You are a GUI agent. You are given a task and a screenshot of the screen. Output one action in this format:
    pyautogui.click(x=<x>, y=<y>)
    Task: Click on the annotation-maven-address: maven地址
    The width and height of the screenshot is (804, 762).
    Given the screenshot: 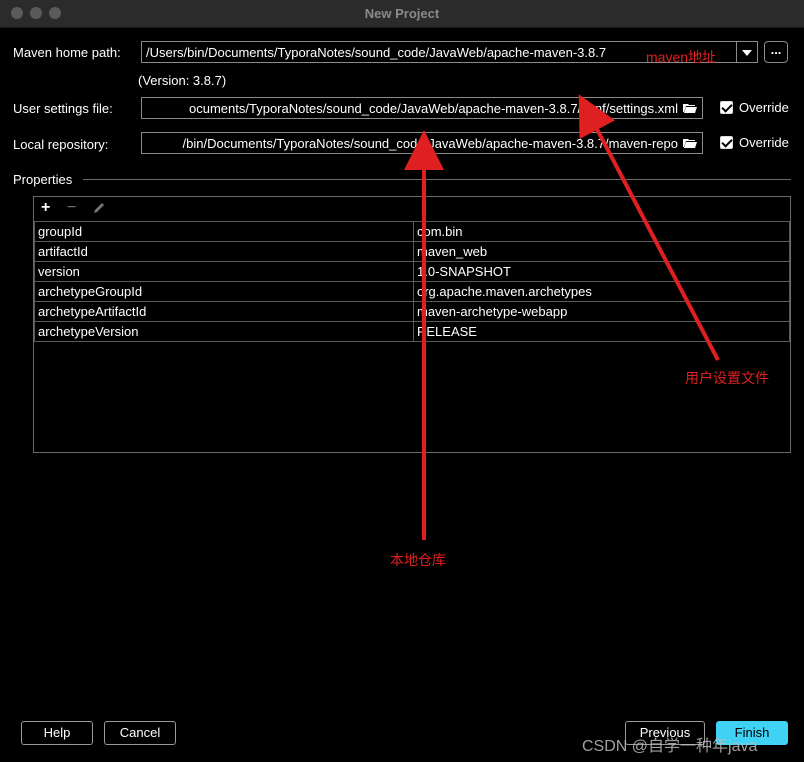 What is the action you would take?
    pyautogui.click(x=681, y=57)
    